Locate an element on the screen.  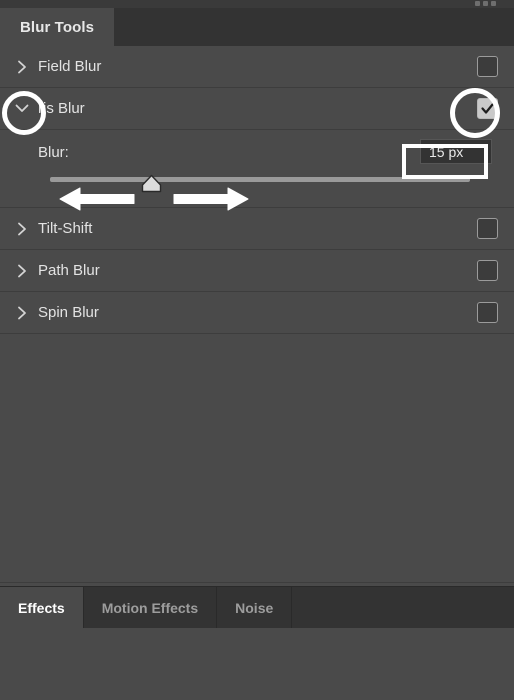
tab-blur-tools-label: Blur Tools is located at coordinates (57, 27).